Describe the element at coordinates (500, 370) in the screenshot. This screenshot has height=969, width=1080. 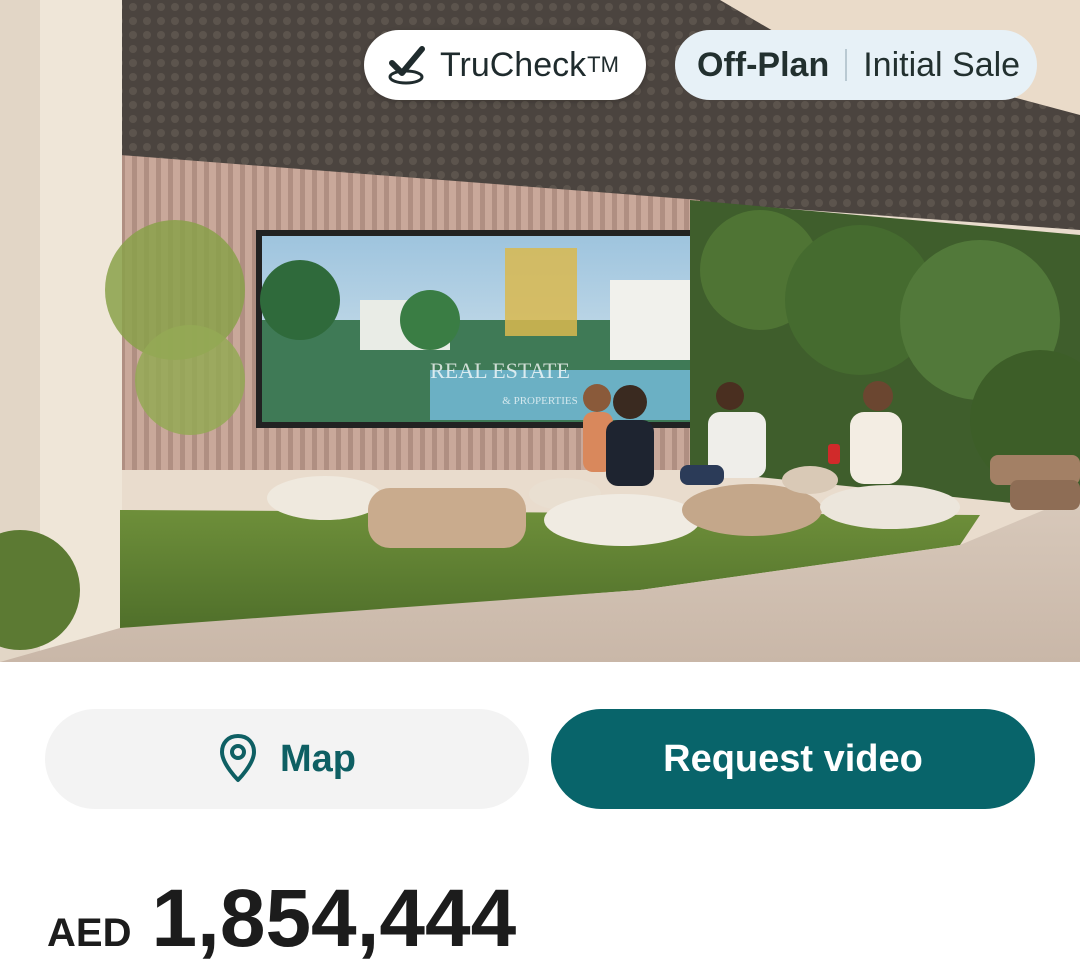
I see `svg-text: REAL ESTATE` at that location.